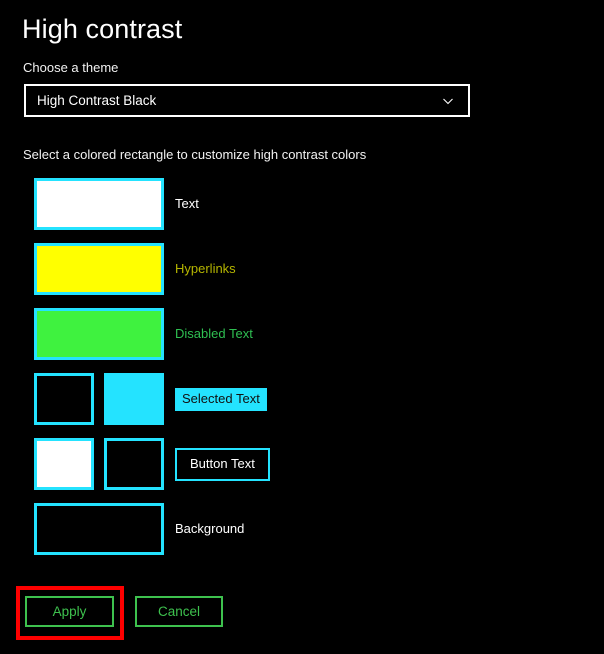  What do you see at coordinates (187, 203) in the screenshot?
I see `swatch-row-label-text: Text` at bounding box center [187, 203].